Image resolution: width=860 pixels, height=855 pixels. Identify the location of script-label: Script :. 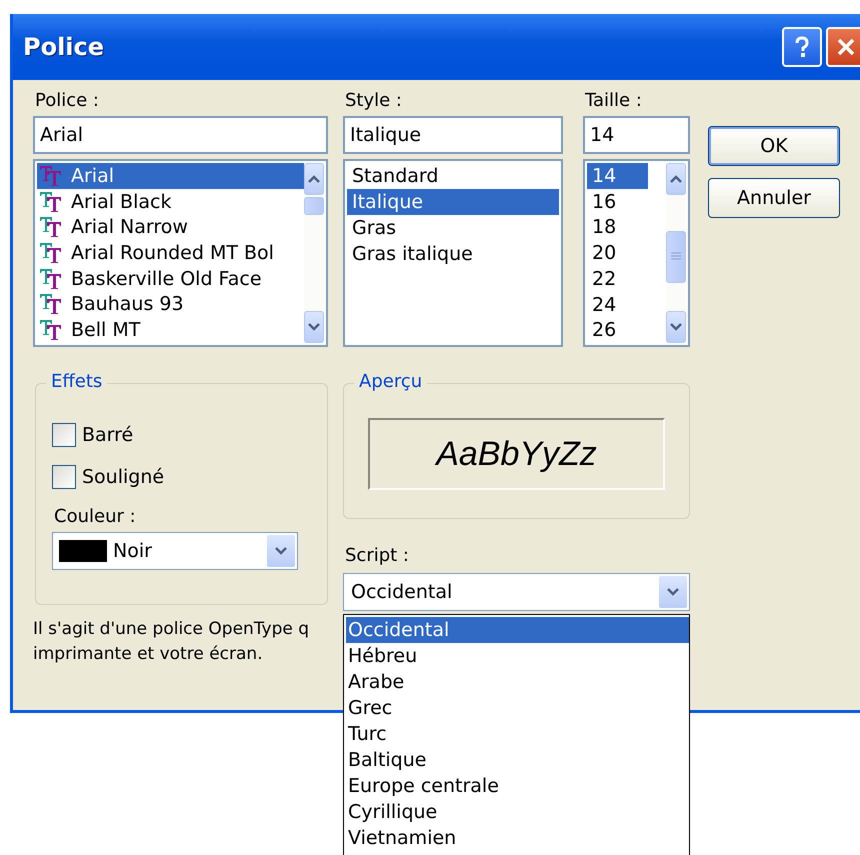
(377, 556).